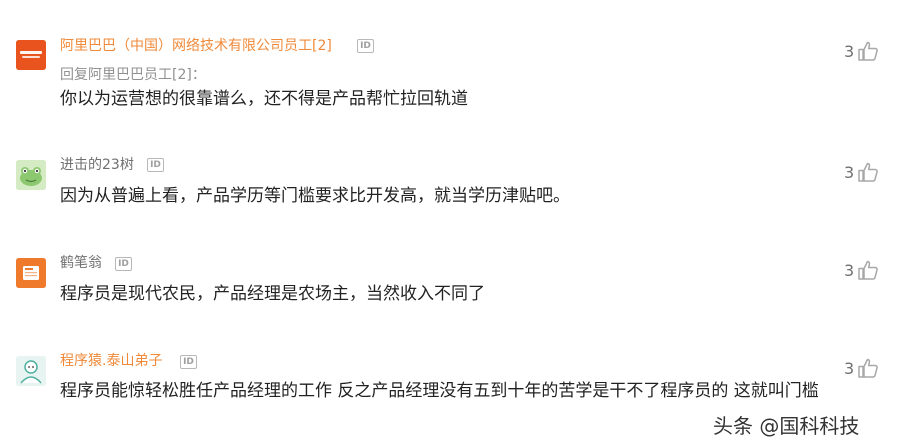 Image resolution: width=900 pixels, height=448 pixels. I want to click on frog-icon, so click(31, 175).